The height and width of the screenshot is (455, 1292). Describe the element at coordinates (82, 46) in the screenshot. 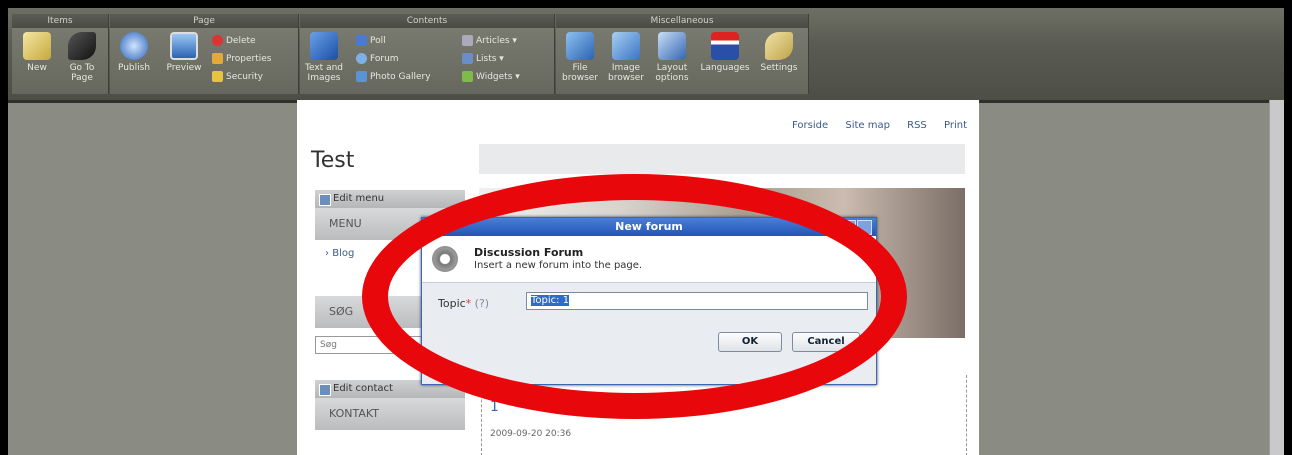

I see `feather-icon` at that location.